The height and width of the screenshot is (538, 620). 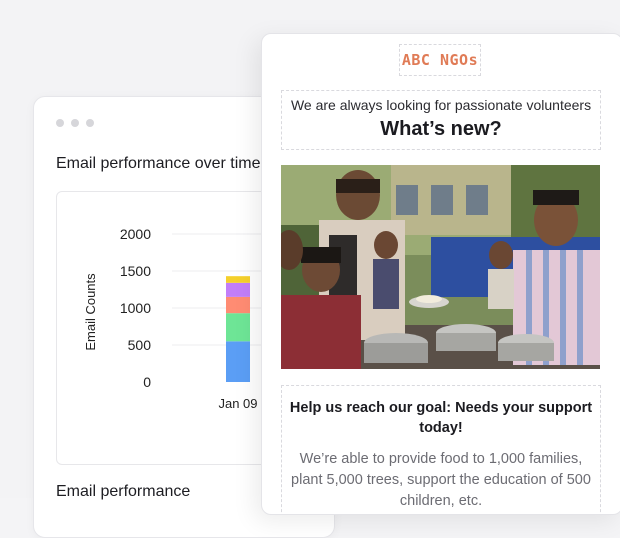 What do you see at coordinates (90, 312) in the screenshot?
I see `y-axis-label: Email Counts` at bounding box center [90, 312].